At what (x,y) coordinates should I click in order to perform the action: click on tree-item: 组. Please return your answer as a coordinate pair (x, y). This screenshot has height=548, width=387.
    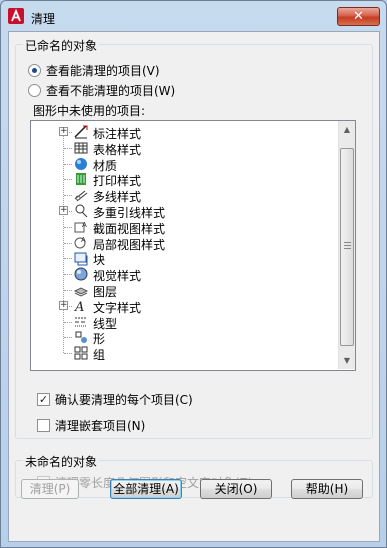
    Looking at the image, I should click on (181, 354).